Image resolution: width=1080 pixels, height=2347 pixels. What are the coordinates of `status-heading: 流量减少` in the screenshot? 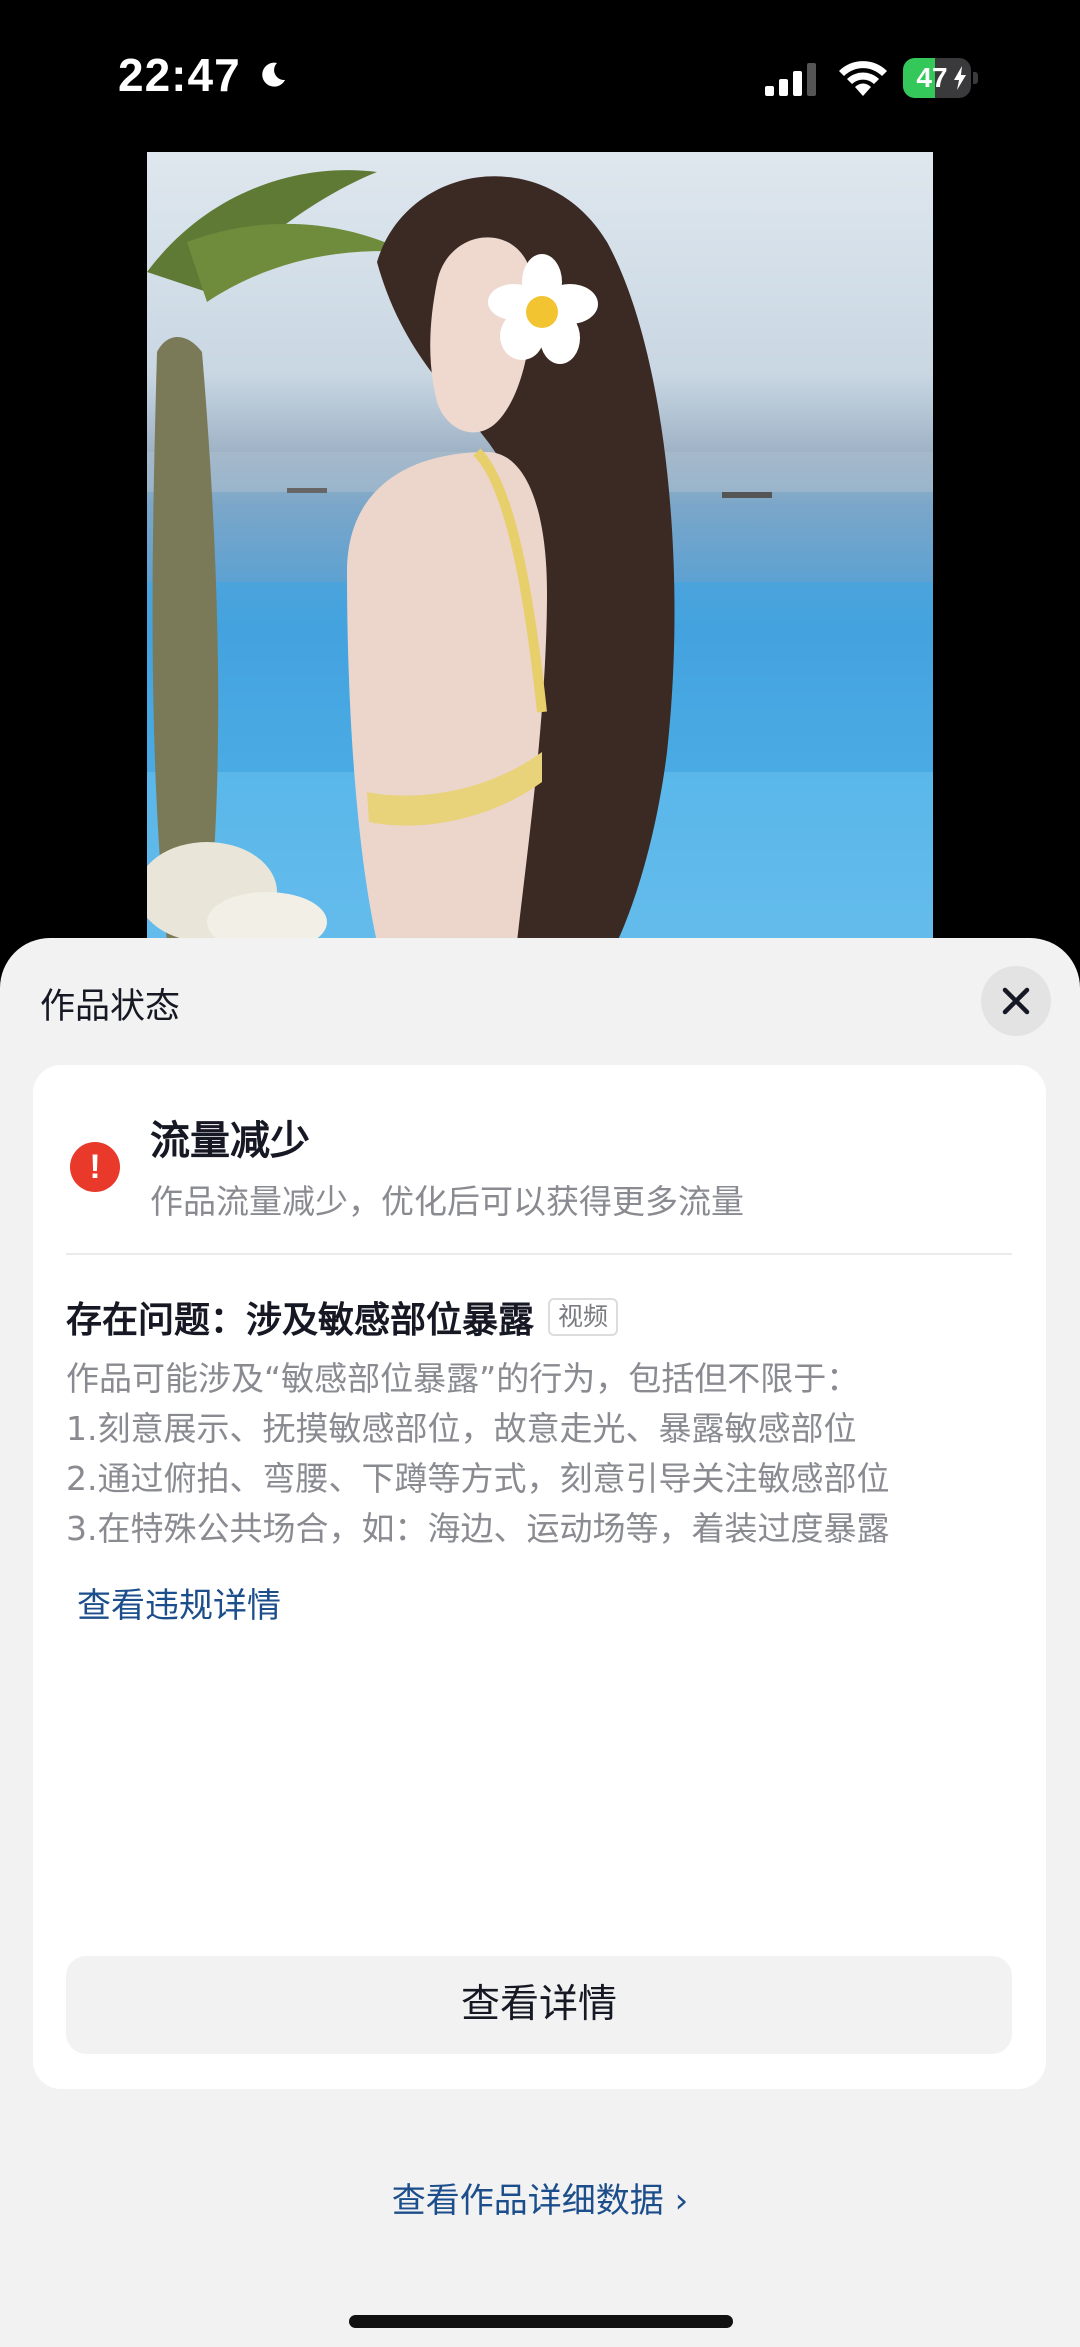 It's located at (230, 1141).